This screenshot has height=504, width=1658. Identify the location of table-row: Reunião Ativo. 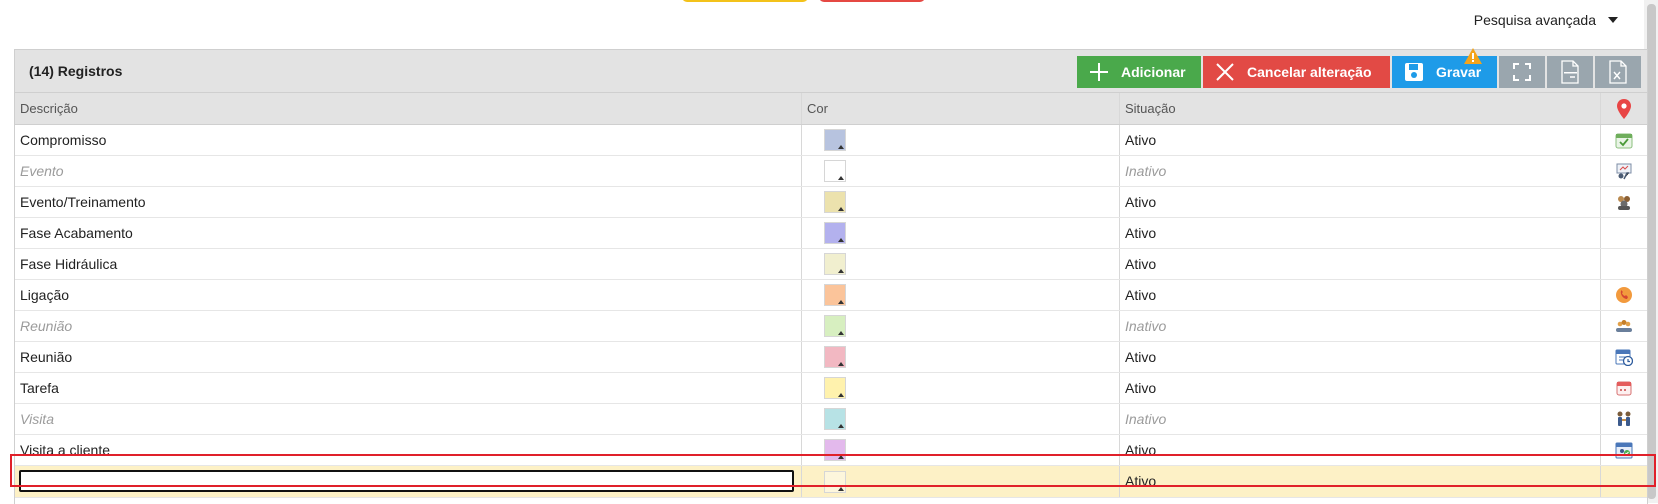
(831, 357).